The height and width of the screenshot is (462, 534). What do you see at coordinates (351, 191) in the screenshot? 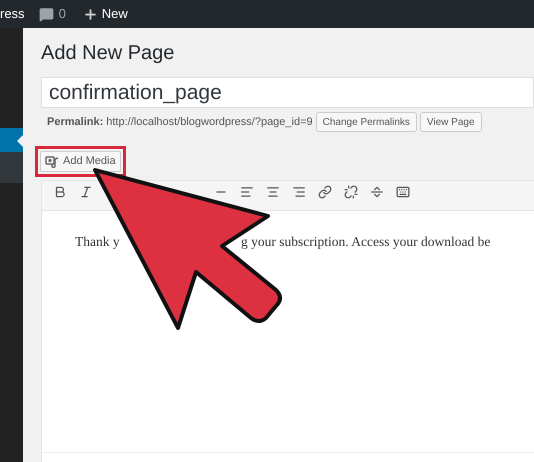
I see `unlink-icon` at bounding box center [351, 191].